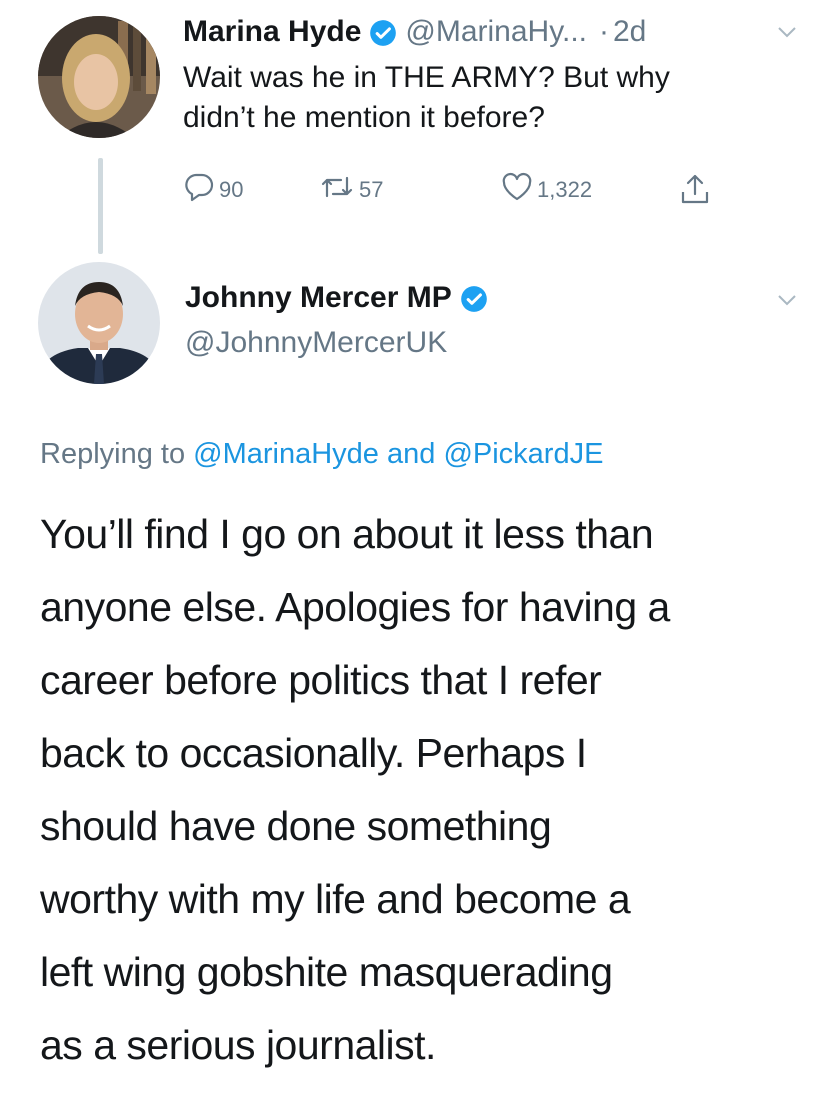  I want to click on mention-link: @PickardJE, so click(523, 454).